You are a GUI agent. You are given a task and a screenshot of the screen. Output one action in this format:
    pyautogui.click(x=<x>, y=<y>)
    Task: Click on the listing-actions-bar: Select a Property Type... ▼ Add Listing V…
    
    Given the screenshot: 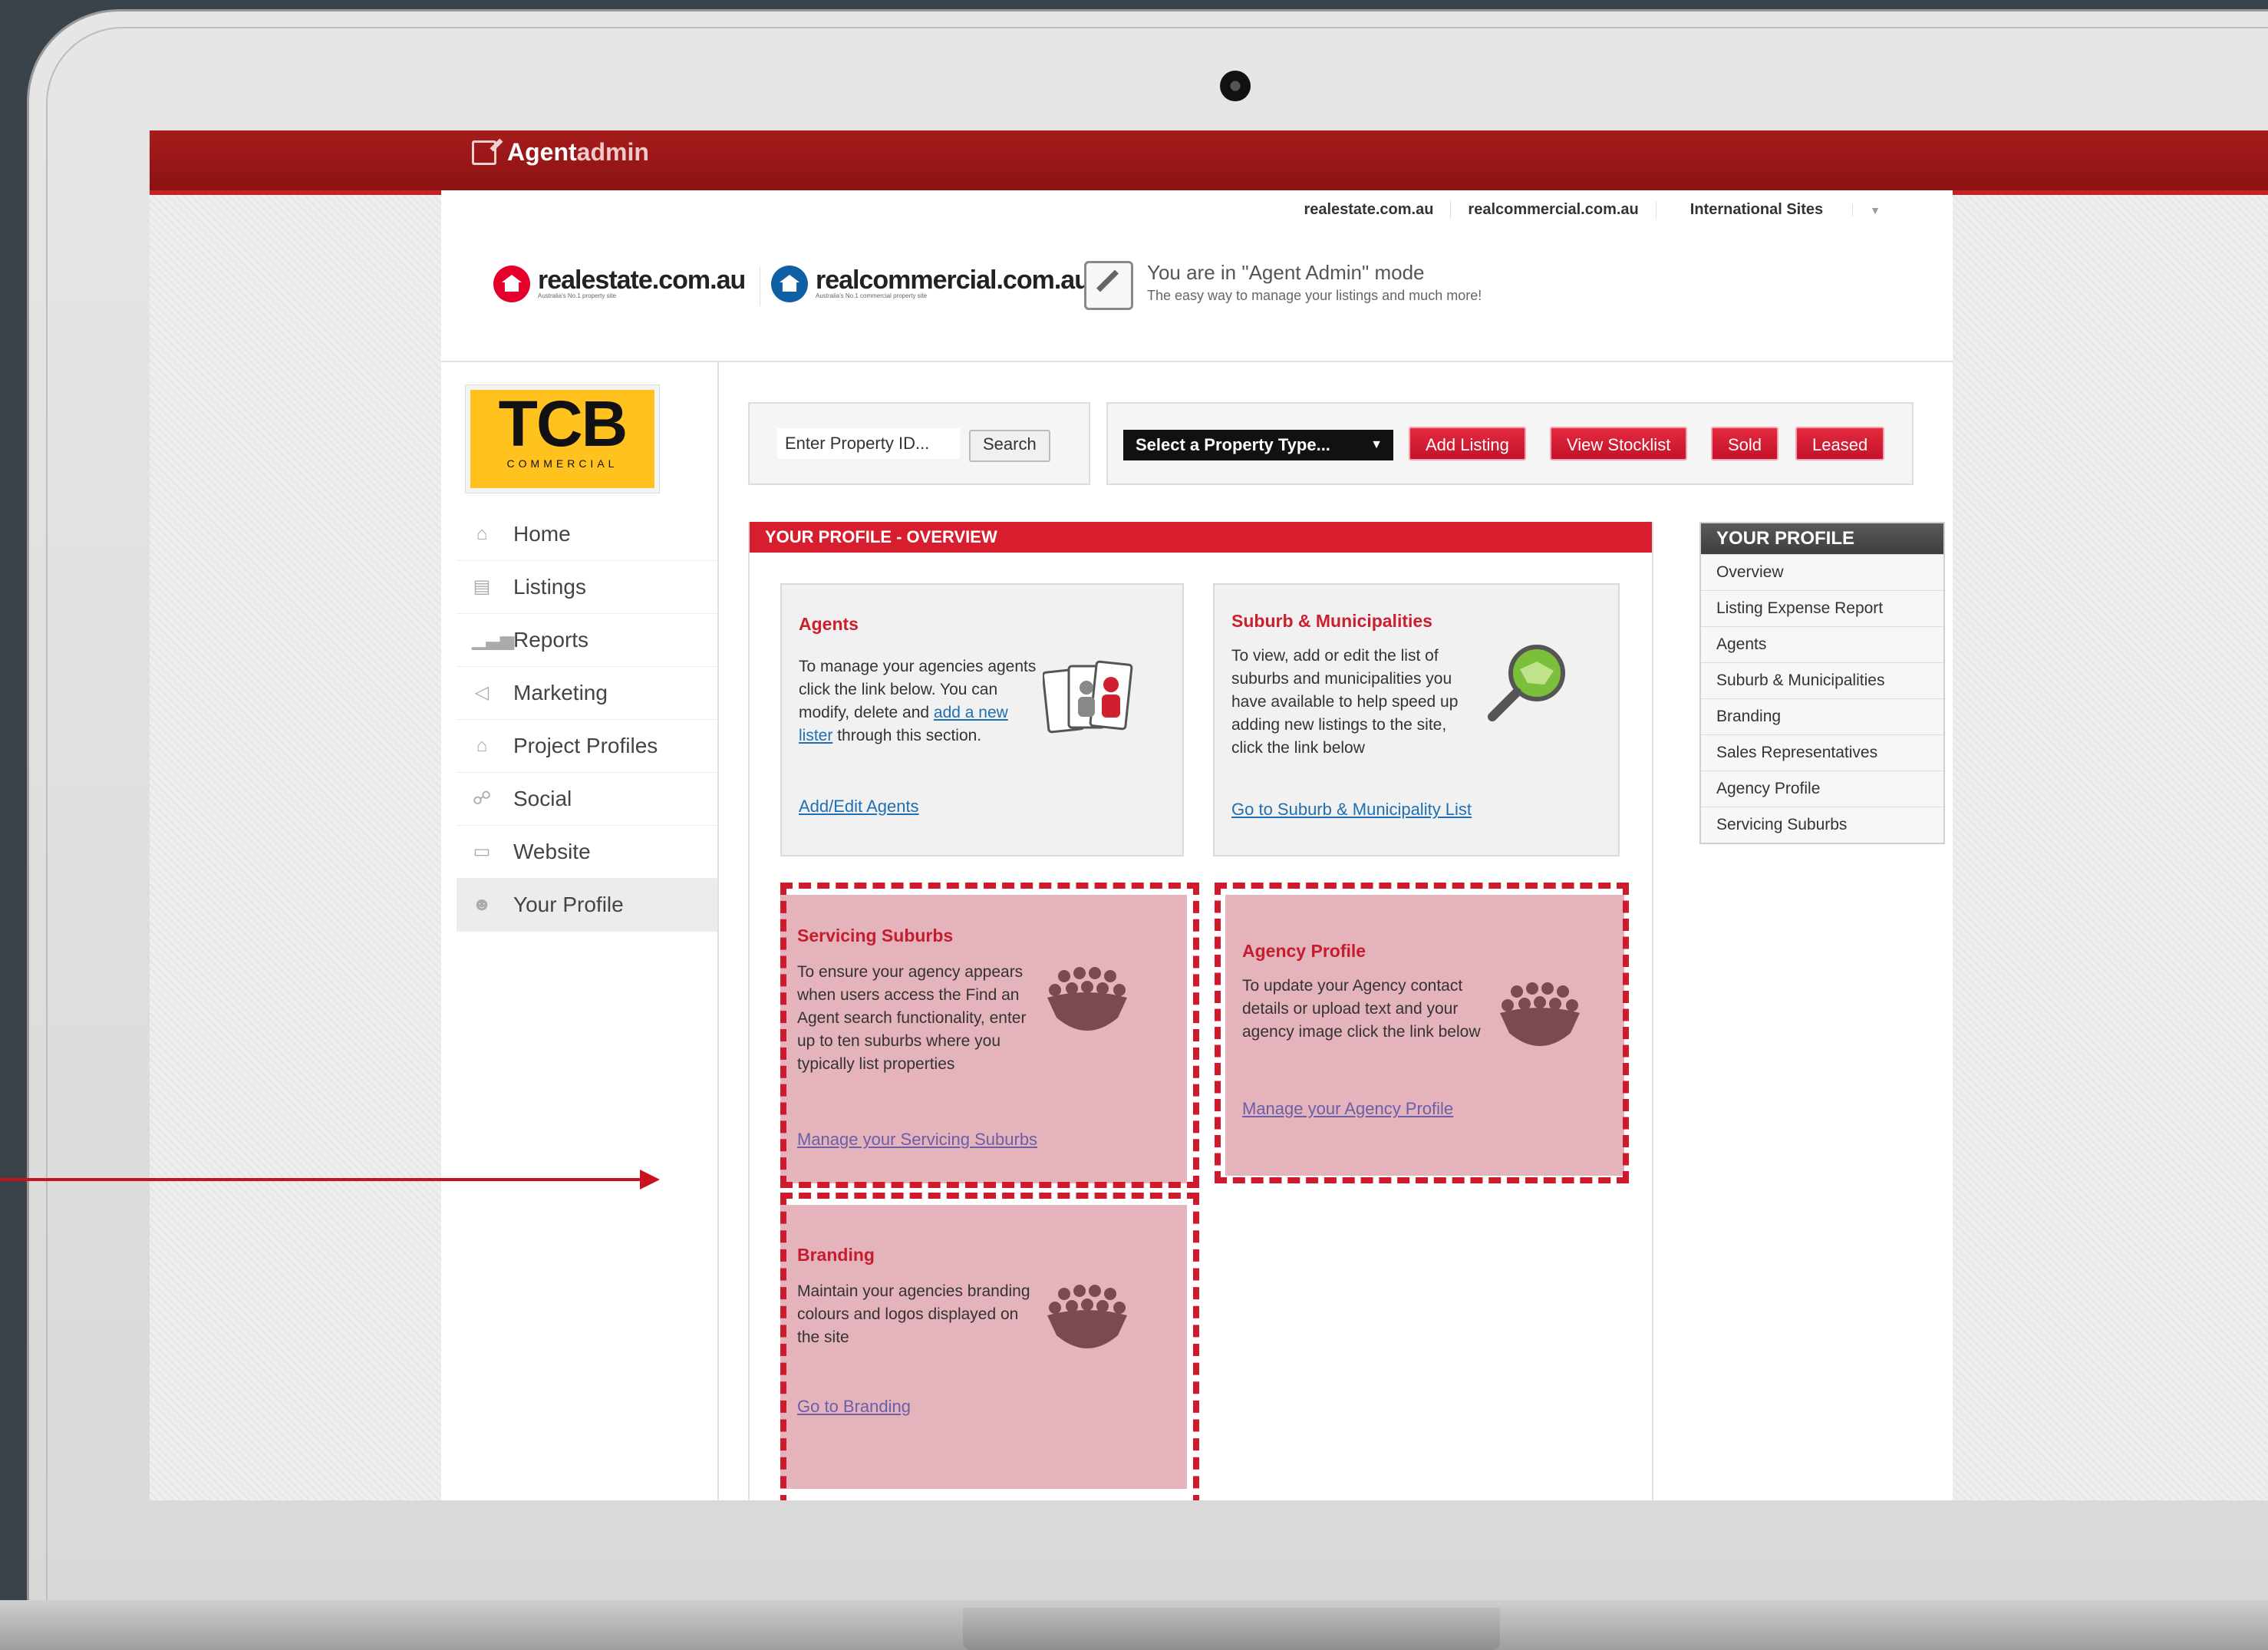 What is the action you would take?
    pyautogui.click(x=1510, y=443)
    